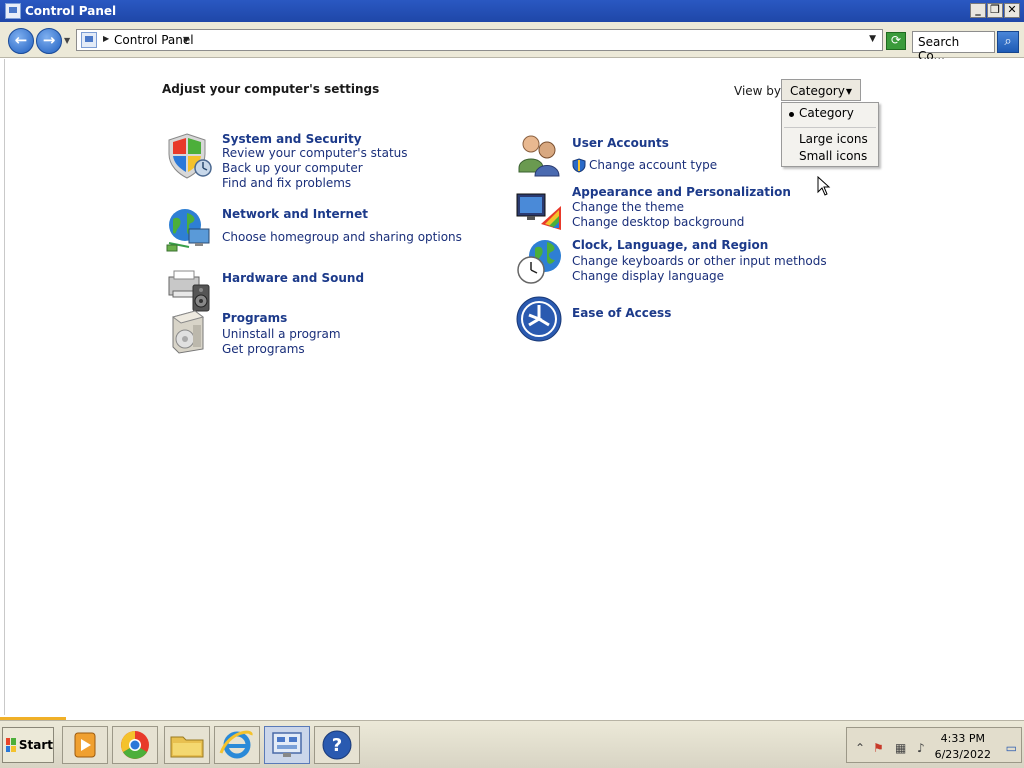 This screenshot has width=1024, height=768. I want to click on menu-item-large-icons: Large icons, so click(833, 139).